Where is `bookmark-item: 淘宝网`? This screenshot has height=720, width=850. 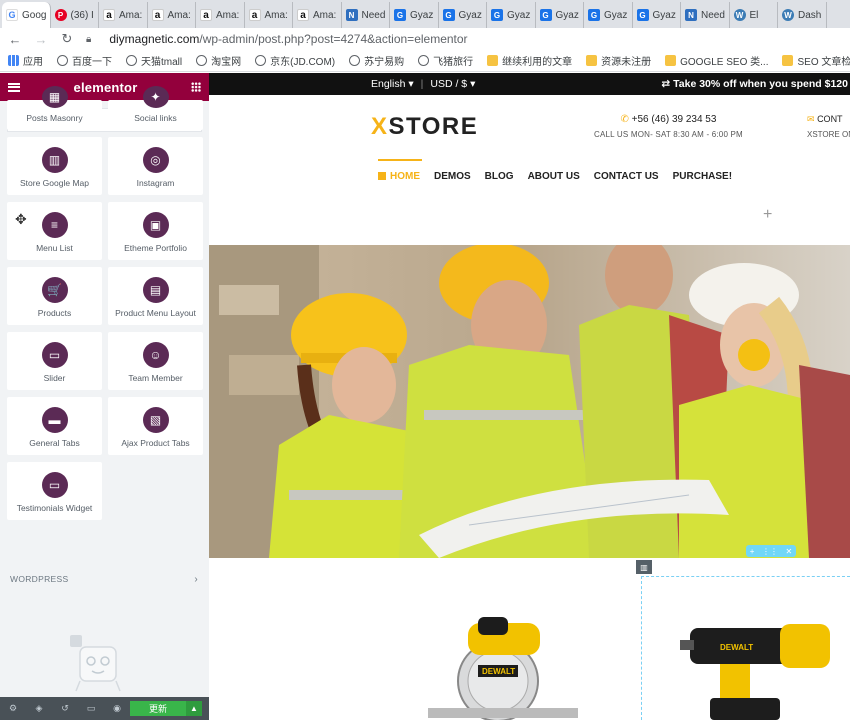 bookmark-item: 淘宝网 is located at coordinates (218, 60).